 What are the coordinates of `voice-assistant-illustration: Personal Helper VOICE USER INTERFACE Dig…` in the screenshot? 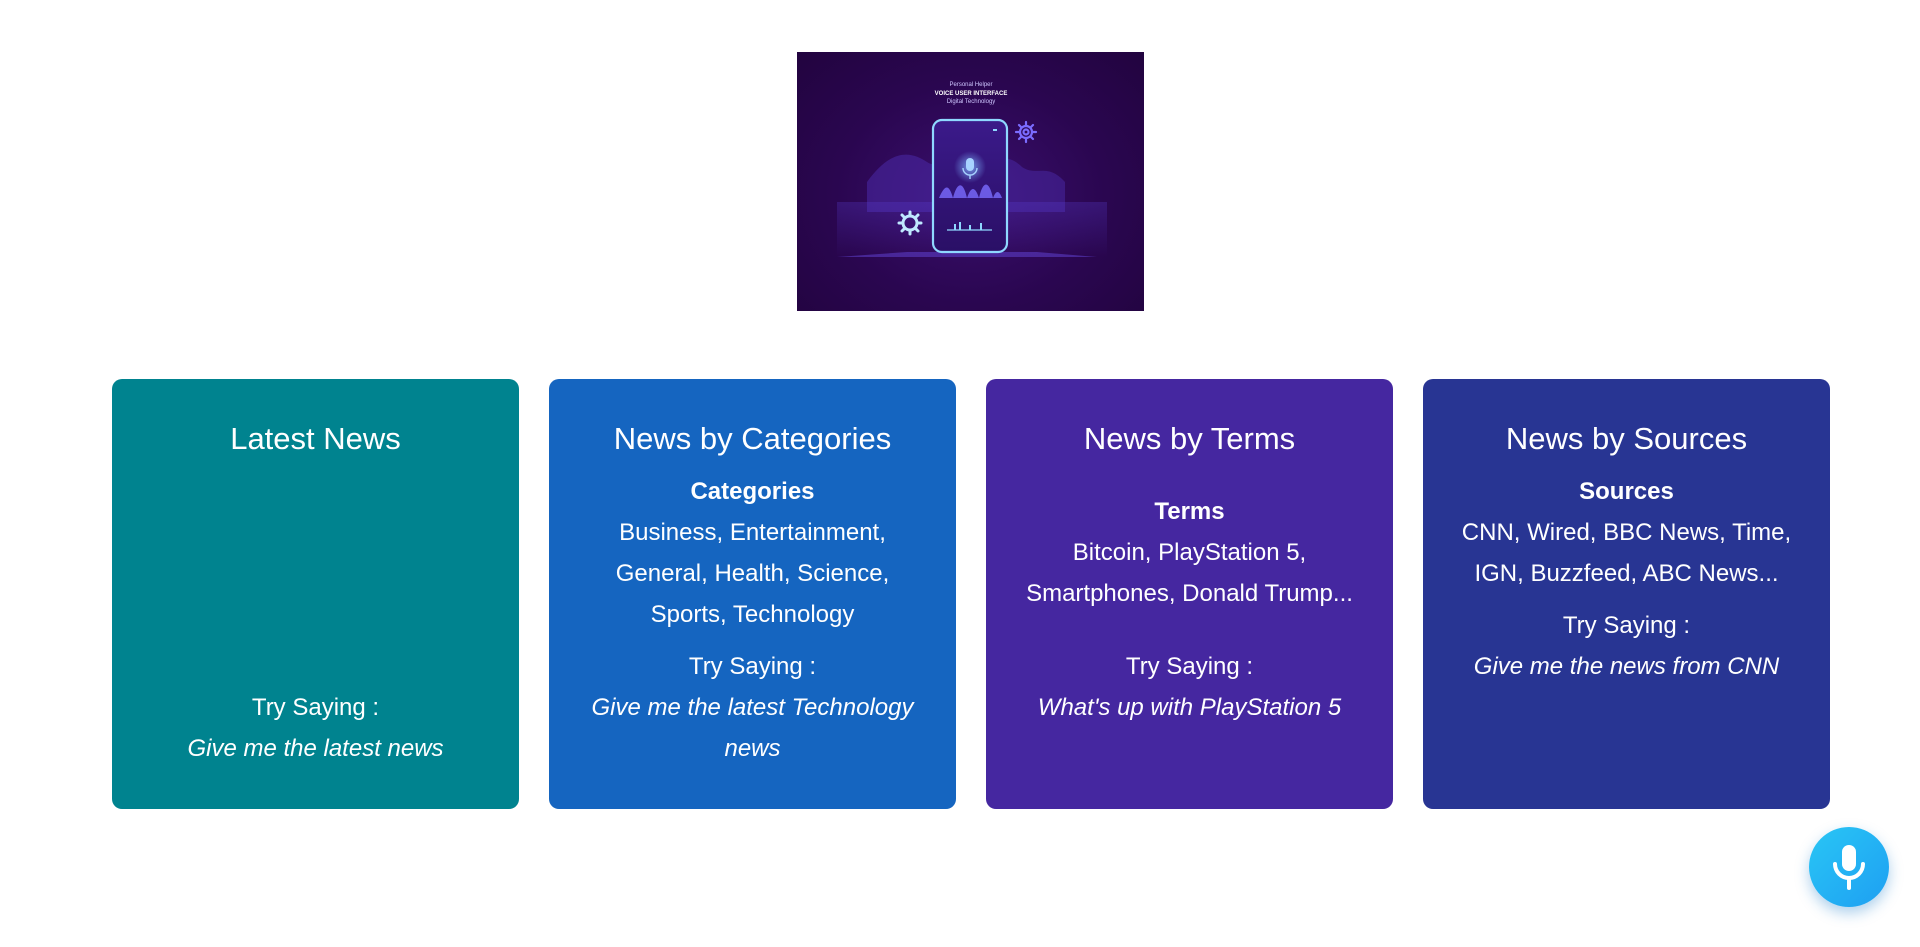 It's located at (972, 169).